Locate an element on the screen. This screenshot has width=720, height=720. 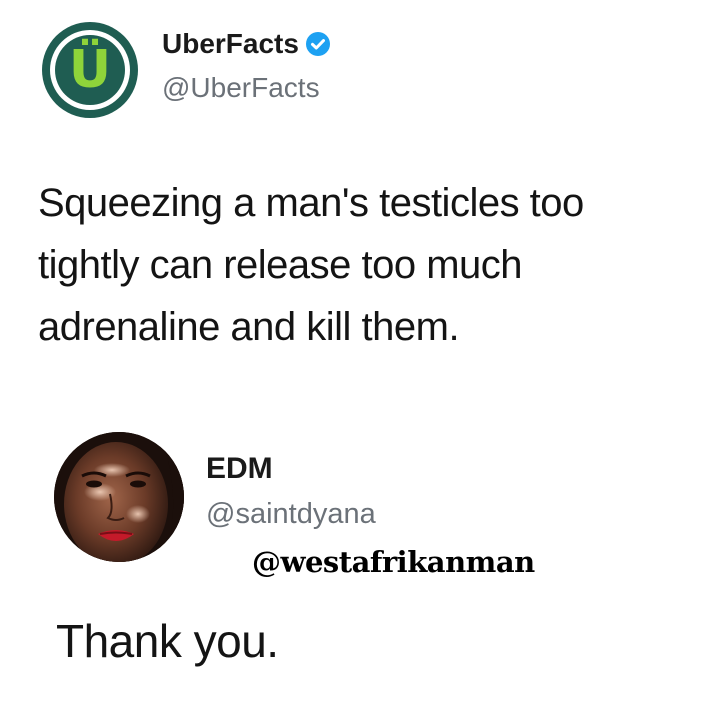
reply-text: Thank you. is located at coordinates (167, 641).